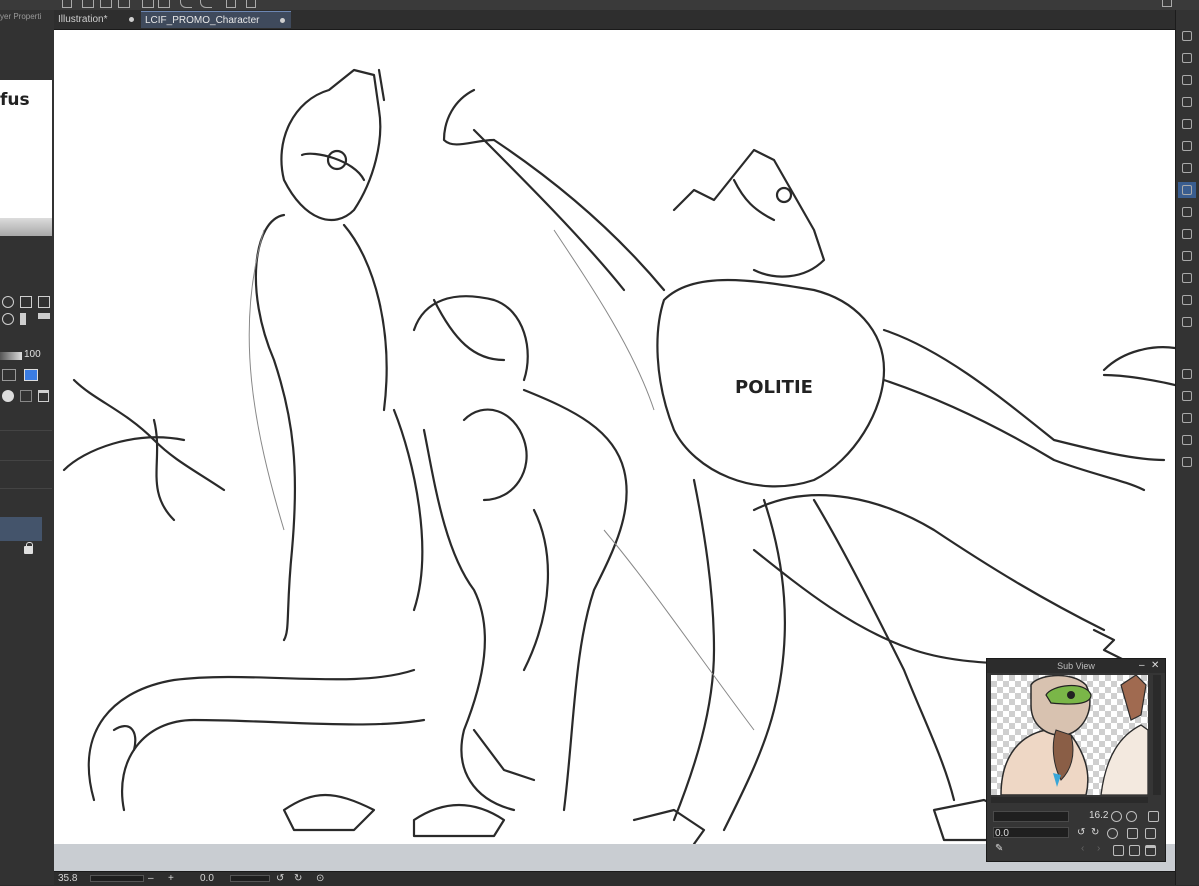 Image resolution: width=1199 pixels, height=886 pixels. I want to click on flip-vertical-icon, so click(44, 319).